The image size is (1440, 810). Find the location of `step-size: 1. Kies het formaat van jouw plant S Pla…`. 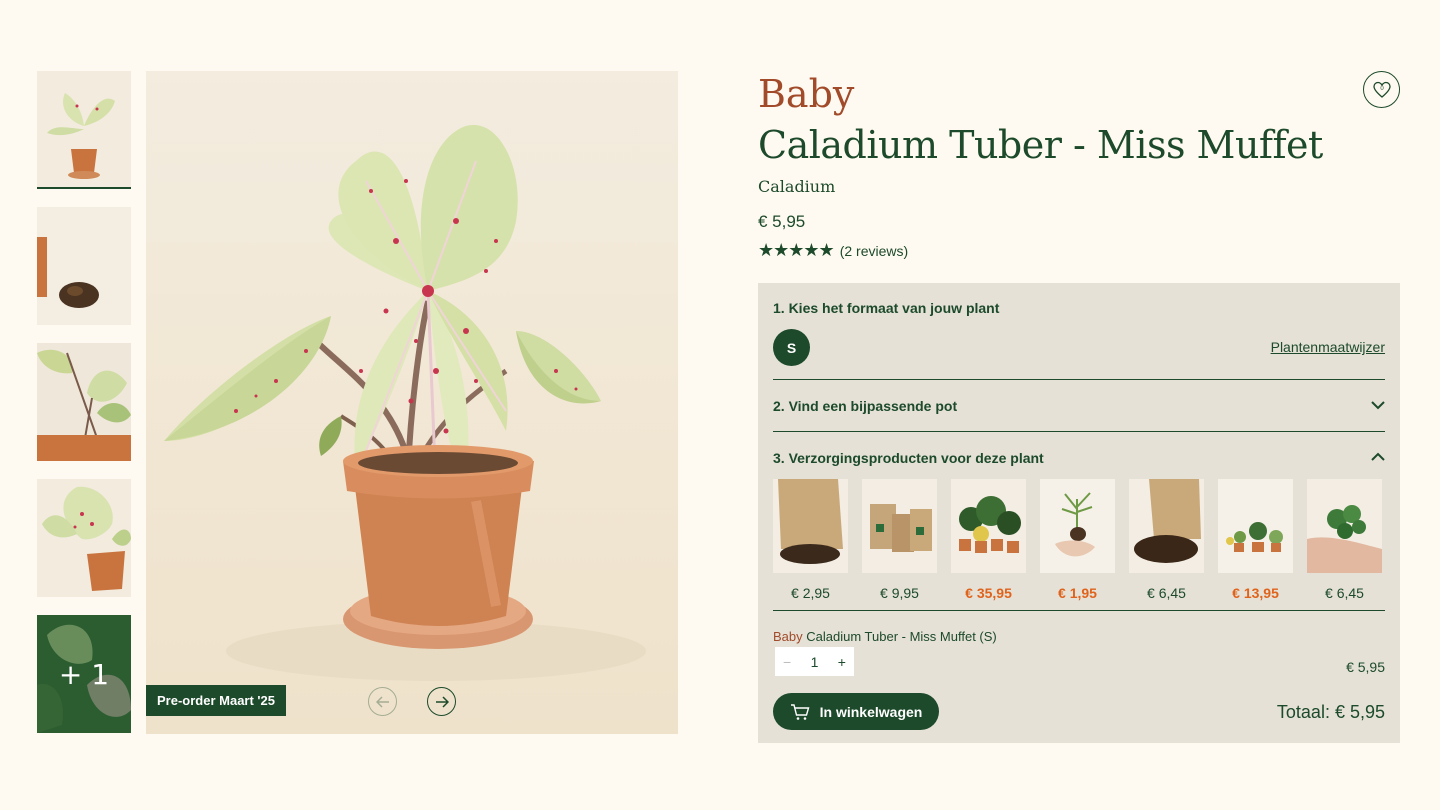

step-size: 1. Kies het formaat van jouw plant S Pla… is located at coordinates (1079, 331).